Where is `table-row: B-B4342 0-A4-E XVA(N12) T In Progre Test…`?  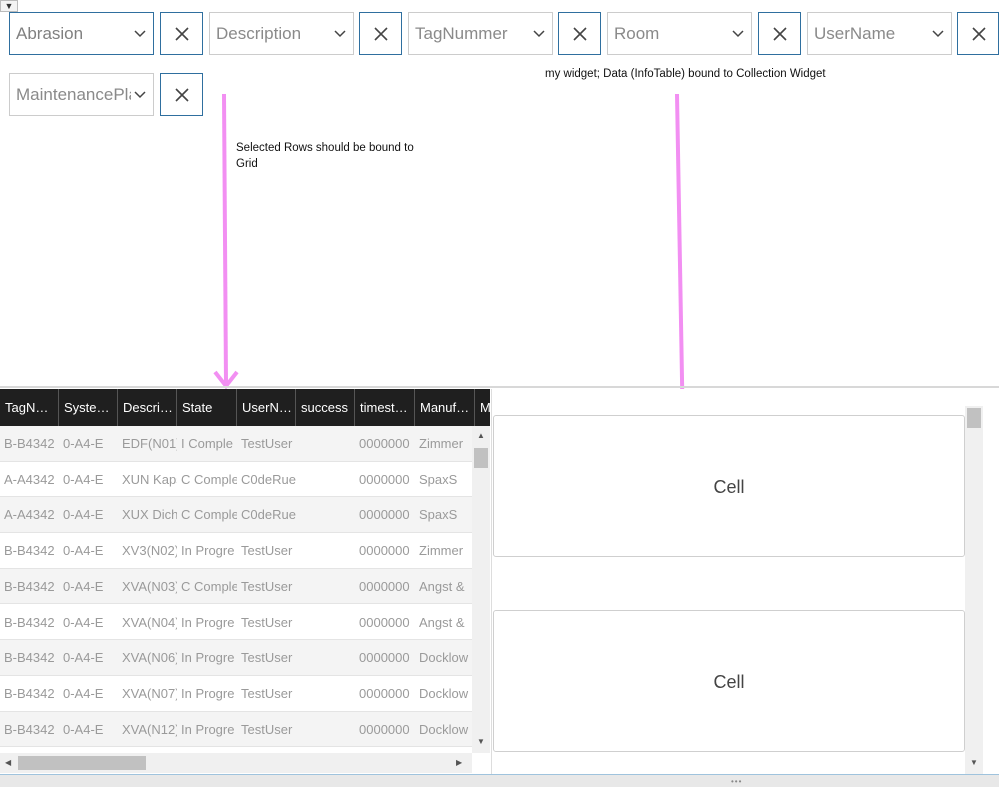
table-row: B-B4342 0-A4-E XVA(N12) T In Progre Test… is located at coordinates (236, 729).